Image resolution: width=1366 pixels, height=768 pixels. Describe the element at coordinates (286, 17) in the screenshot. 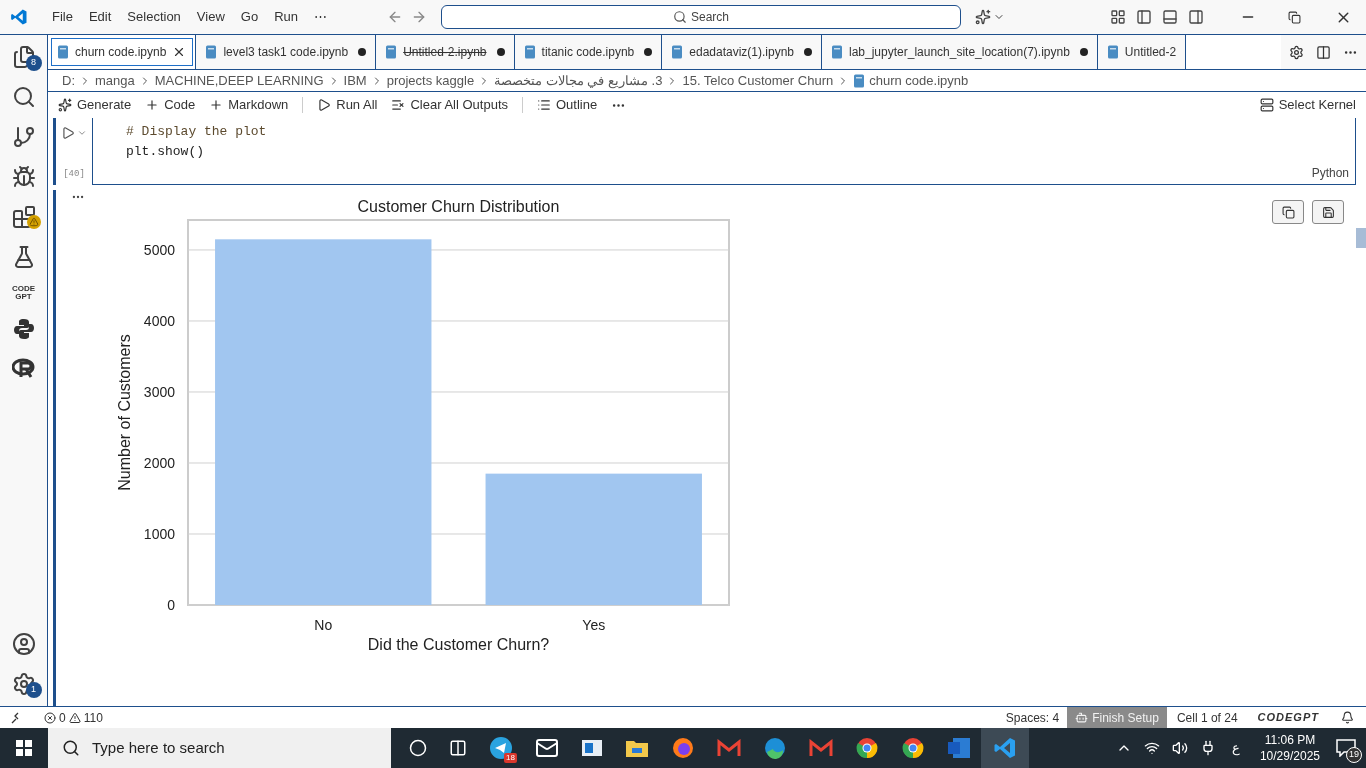

I see `menu-item: Run` at that location.